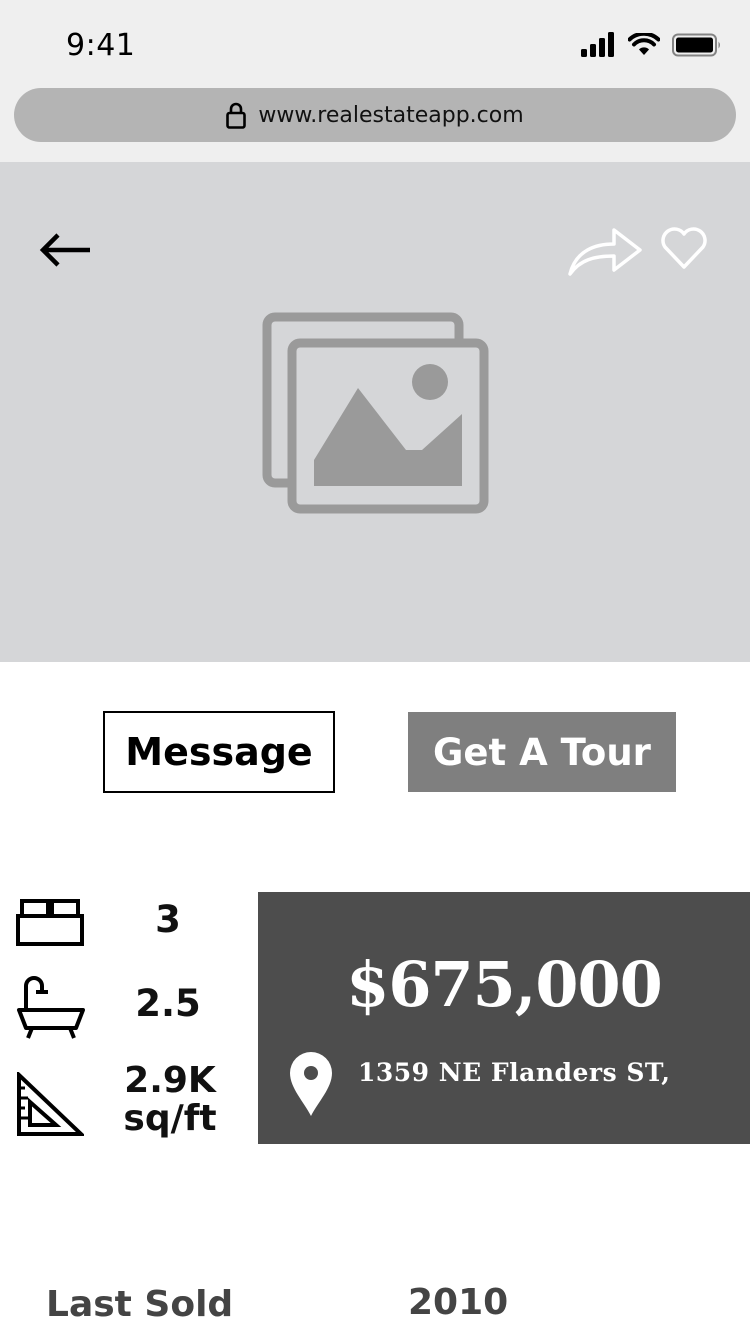  What do you see at coordinates (50, 1104) in the screenshot?
I see `set-square-icon` at bounding box center [50, 1104].